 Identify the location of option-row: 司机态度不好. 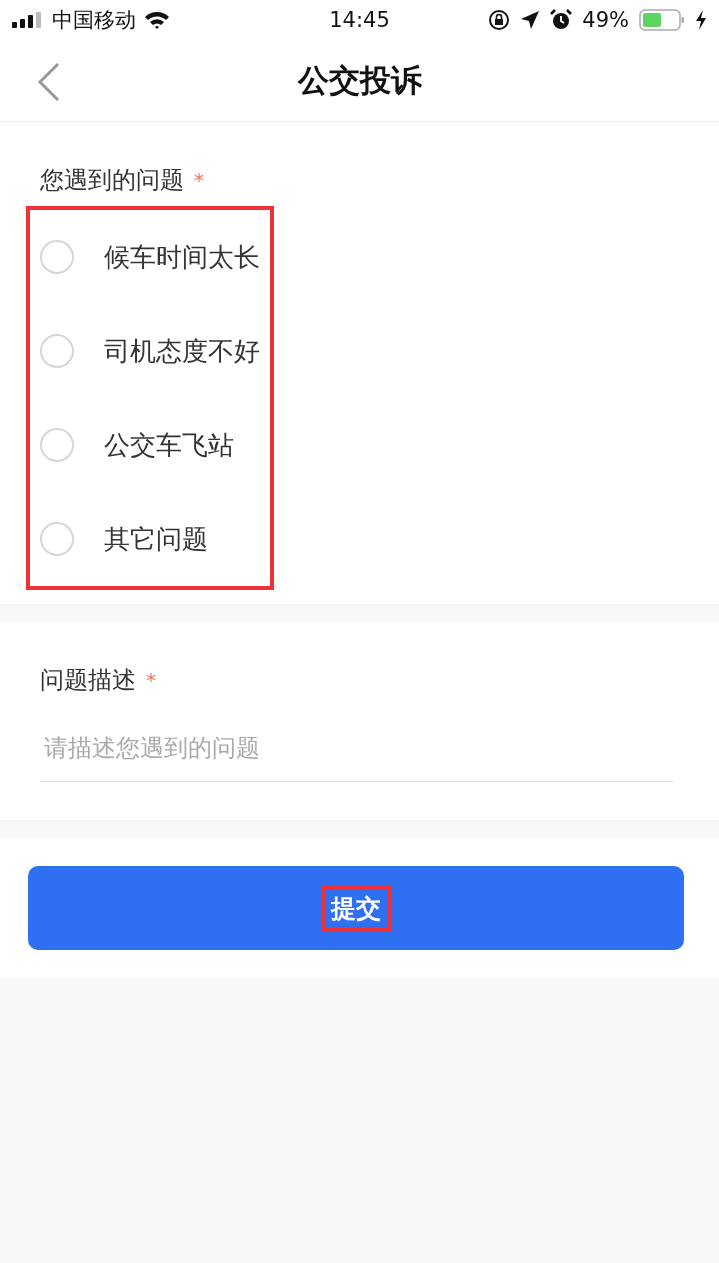
(155, 351).